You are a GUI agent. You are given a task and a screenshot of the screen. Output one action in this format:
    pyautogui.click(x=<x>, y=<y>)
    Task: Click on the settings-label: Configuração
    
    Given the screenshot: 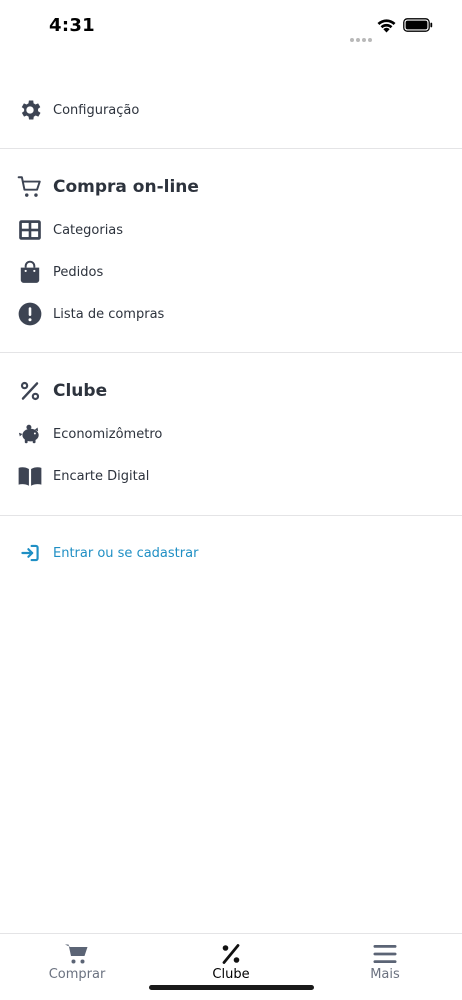 What is the action you would take?
    pyautogui.click(x=96, y=110)
    